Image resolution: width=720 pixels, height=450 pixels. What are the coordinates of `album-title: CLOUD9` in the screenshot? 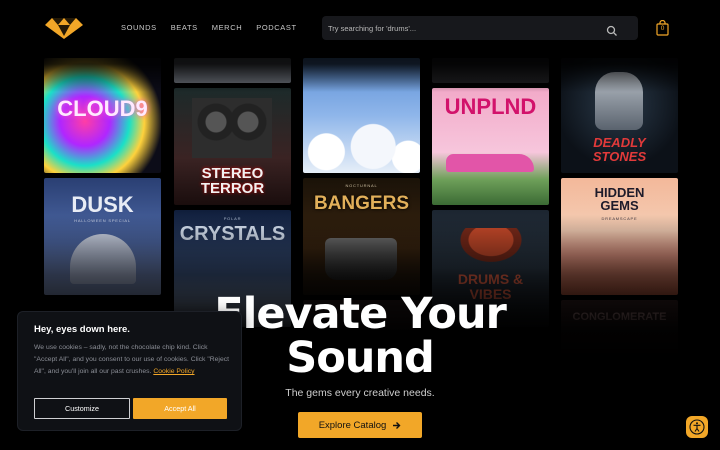 It's located at (102, 108).